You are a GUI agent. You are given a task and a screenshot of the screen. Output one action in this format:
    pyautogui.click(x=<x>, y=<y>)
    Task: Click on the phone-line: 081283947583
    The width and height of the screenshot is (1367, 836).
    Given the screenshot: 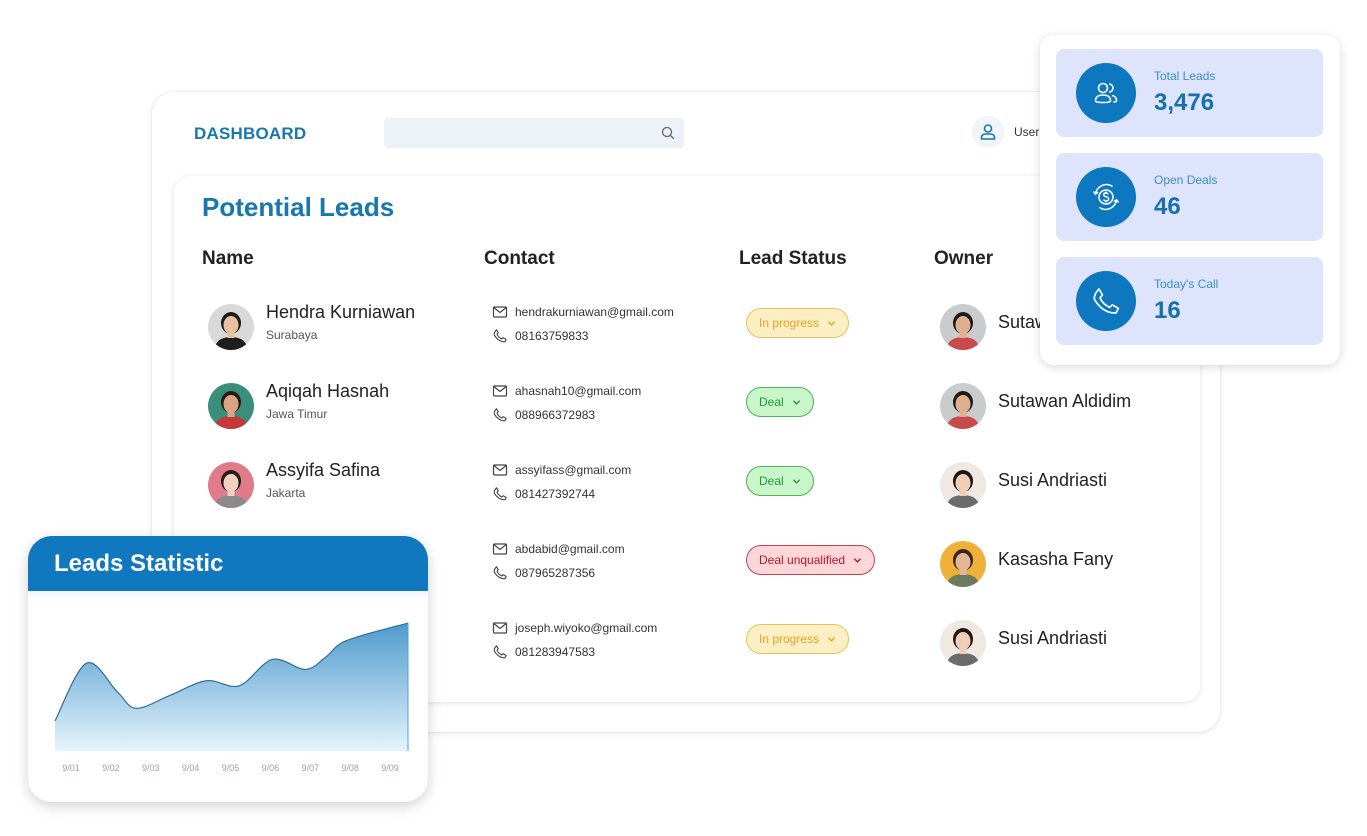 What is the action you would take?
    pyautogui.click(x=574, y=652)
    